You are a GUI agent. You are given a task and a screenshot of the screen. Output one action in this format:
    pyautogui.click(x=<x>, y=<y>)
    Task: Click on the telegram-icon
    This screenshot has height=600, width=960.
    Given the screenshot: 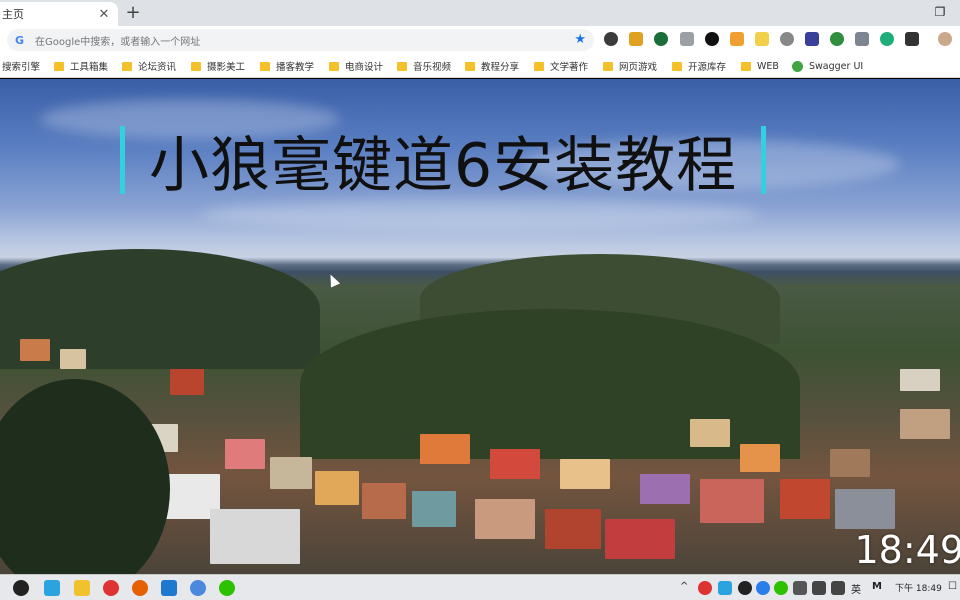 What is the action you would take?
    pyautogui.click(x=52, y=588)
    